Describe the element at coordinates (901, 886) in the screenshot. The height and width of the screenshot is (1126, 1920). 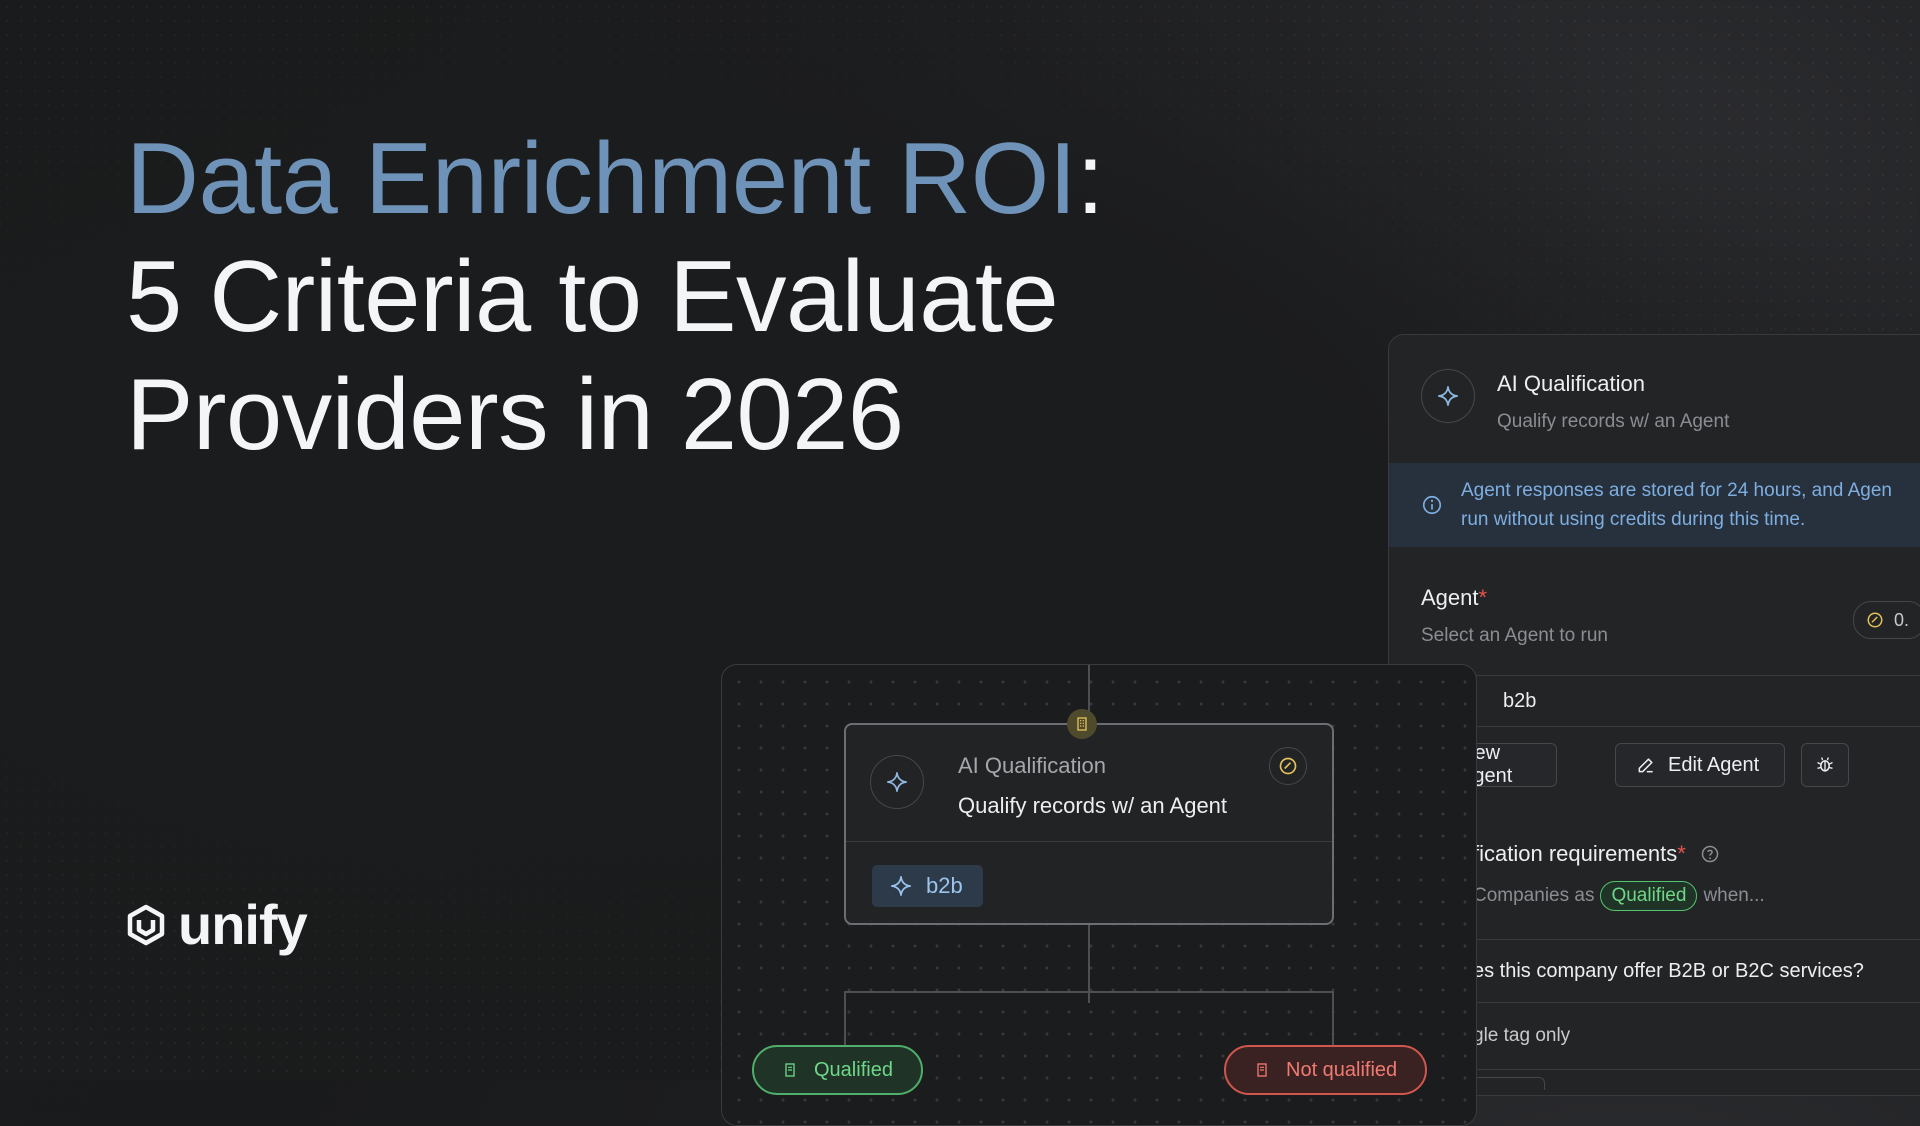
I see `tag-sparkle-icon` at that location.